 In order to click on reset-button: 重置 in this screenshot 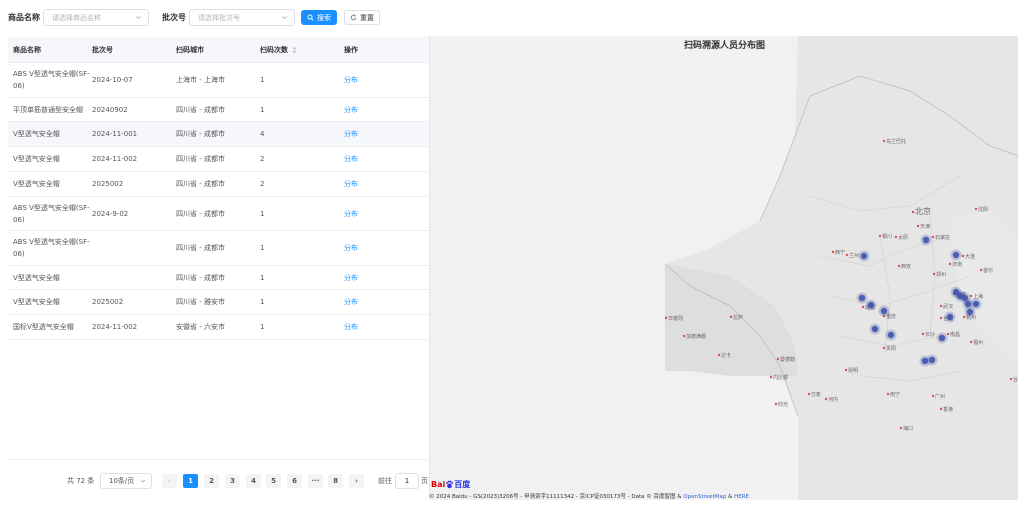, I will do `click(362, 17)`.